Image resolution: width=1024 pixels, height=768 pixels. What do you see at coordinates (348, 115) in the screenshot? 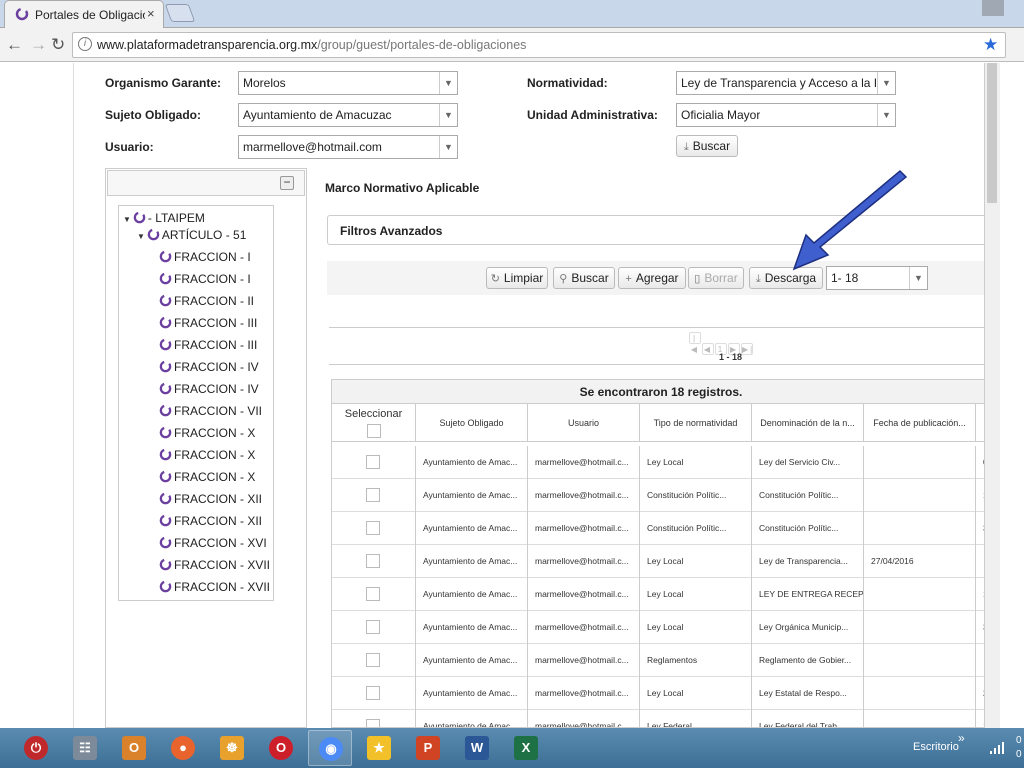
I see `sujeto-select: Ayuntamiento de Amacuzac ▼` at bounding box center [348, 115].